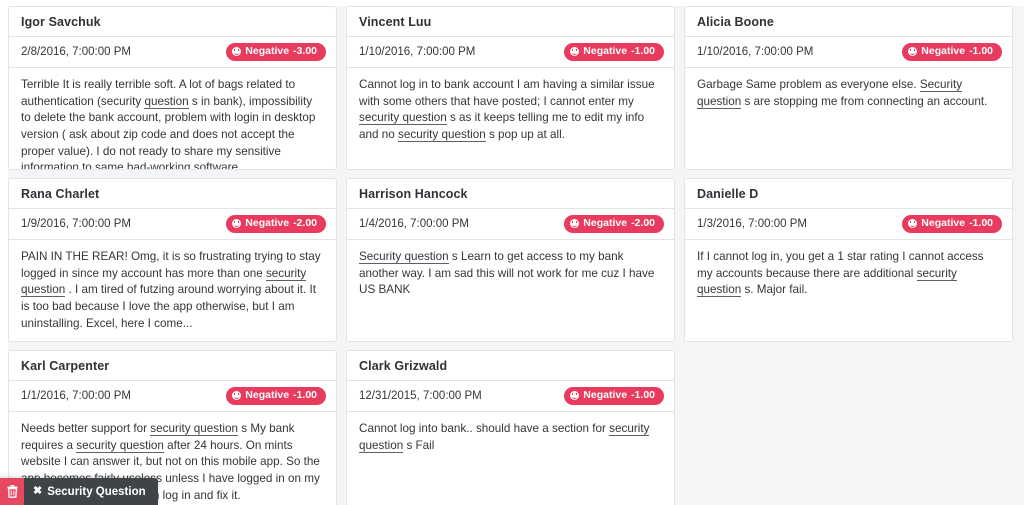 The width and height of the screenshot is (1024, 505). Describe the element at coordinates (848, 225) in the screenshot. I see `review-card-meta: 1/3/2016, 7:00:00 PM Negative -1.00` at that location.